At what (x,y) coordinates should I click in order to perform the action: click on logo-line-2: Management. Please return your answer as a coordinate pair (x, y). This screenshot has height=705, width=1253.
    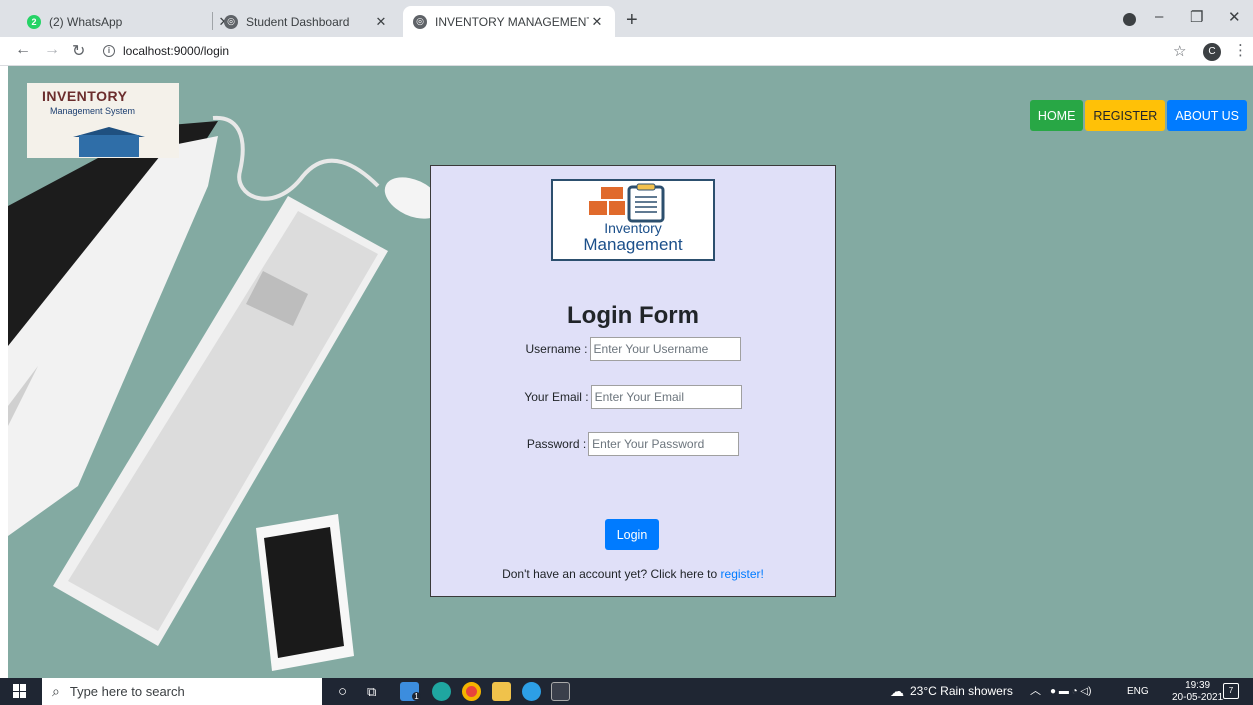
    Looking at the image, I should click on (633, 244).